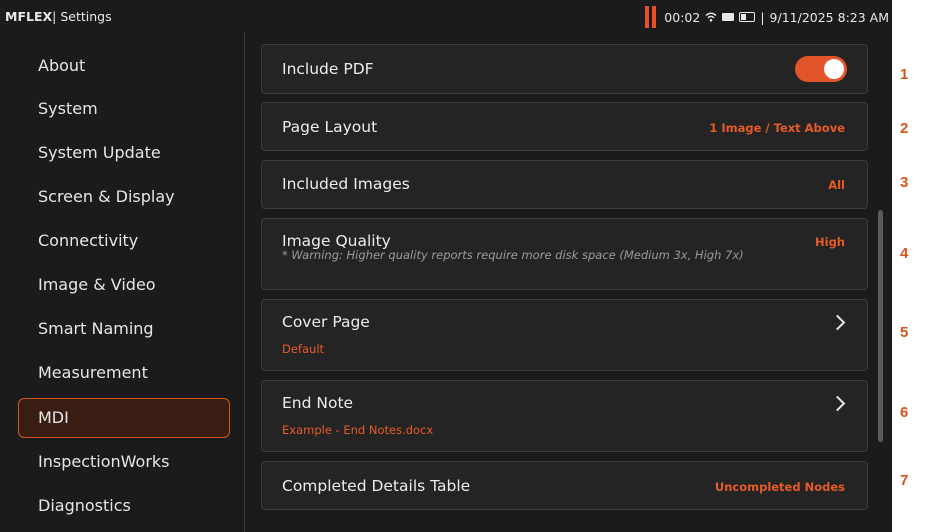 This screenshot has height=532, width=926. What do you see at coordinates (86, 16) in the screenshot?
I see `section-name: Settings` at bounding box center [86, 16].